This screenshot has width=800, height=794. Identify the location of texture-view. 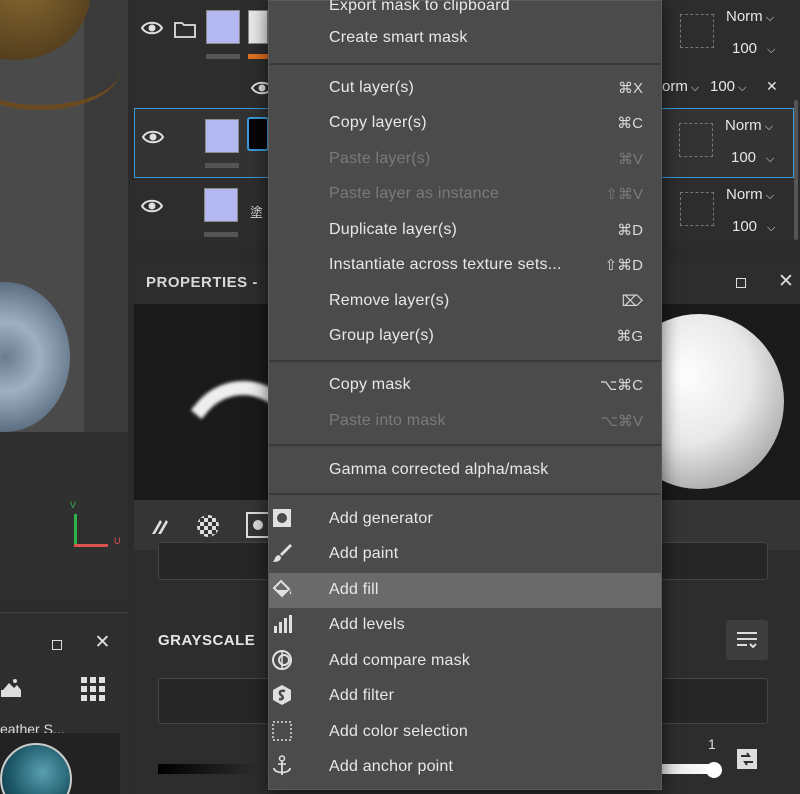
(60, 216).